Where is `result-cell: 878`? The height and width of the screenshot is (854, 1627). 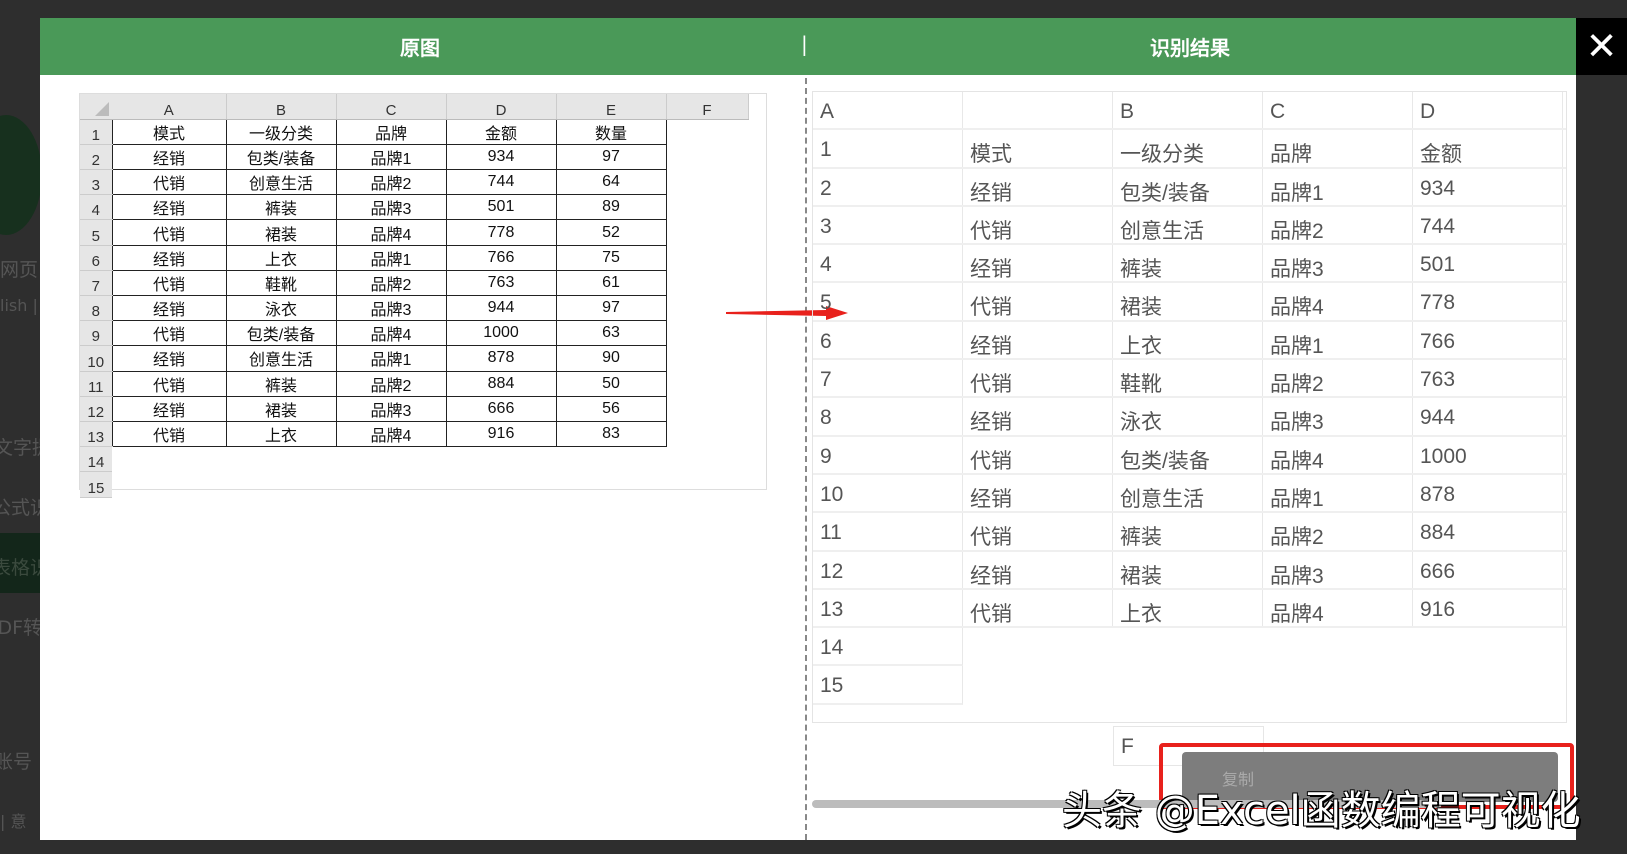
result-cell: 878 is located at coordinates (1488, 493).